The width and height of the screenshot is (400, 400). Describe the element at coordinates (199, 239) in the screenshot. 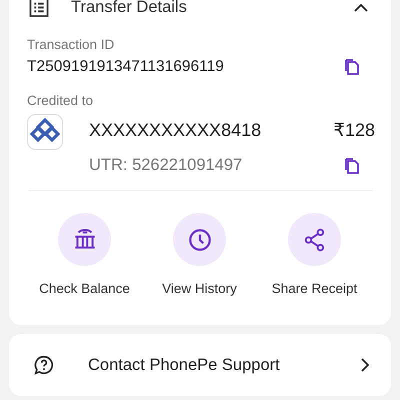

I see `clock-icon` at that location.